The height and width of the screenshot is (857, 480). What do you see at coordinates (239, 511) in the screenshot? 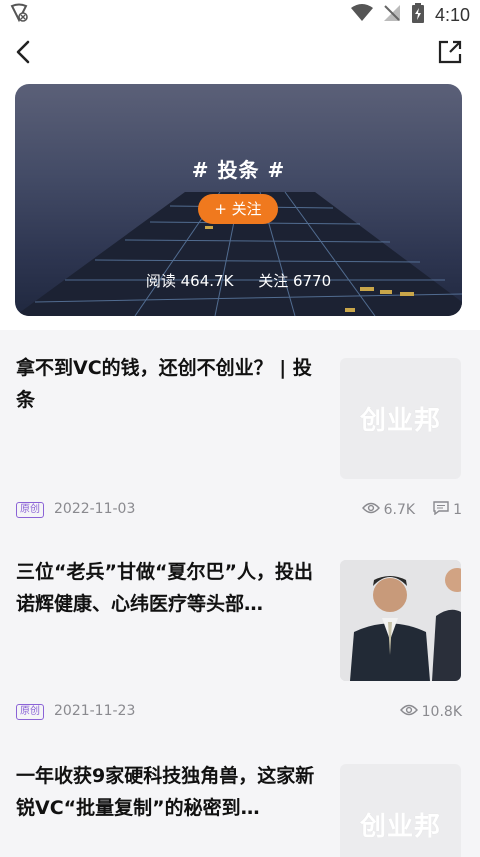
I see `article-meta: 原创 2022-11-03 6.7K 1` at bounding box center [239, 511].